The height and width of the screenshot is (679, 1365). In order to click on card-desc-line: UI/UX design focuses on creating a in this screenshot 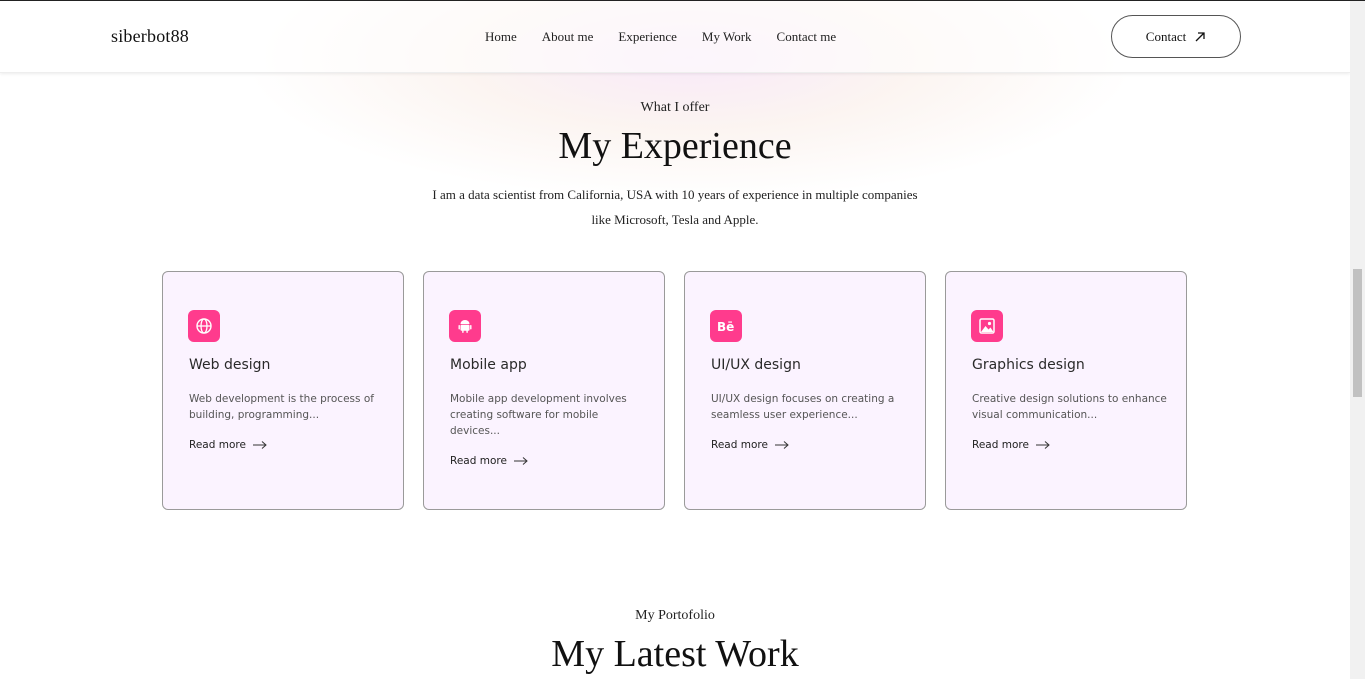, I will do `click(803, 399)`.